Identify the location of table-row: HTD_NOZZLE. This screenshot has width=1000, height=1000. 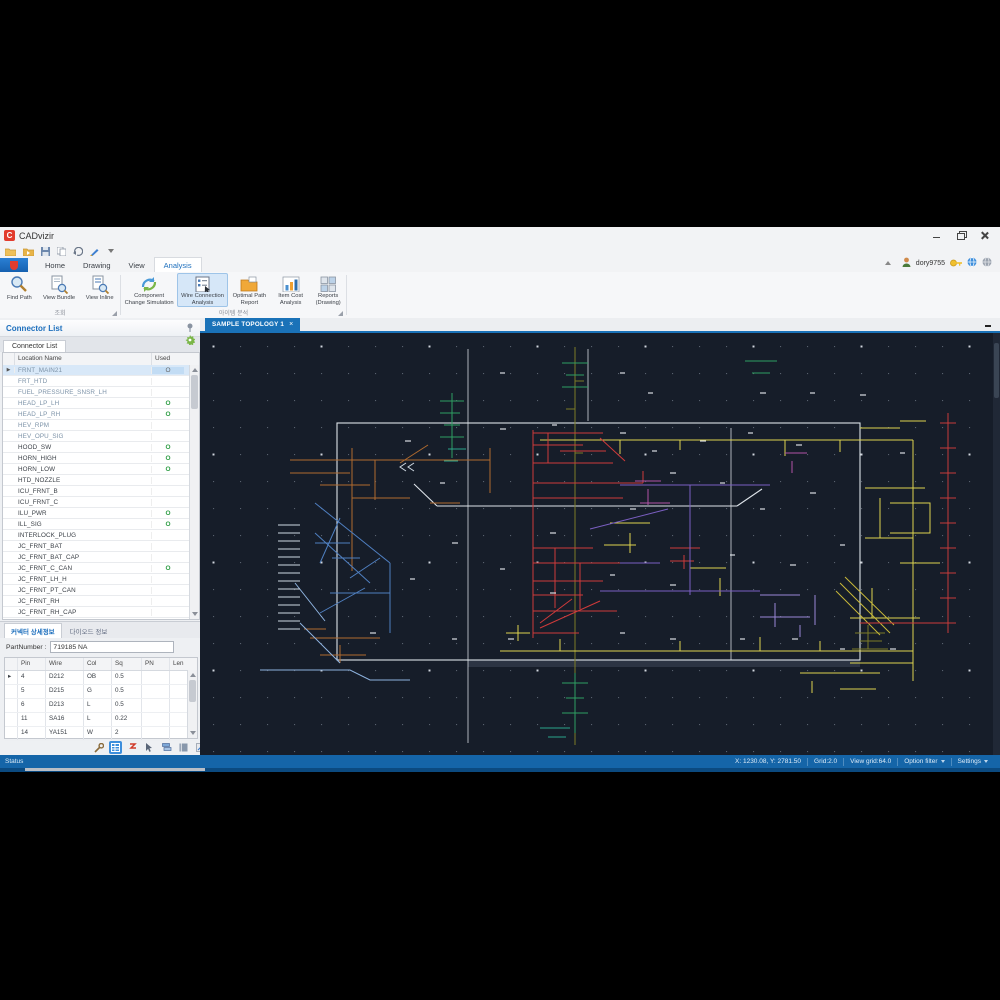
(96, 480).